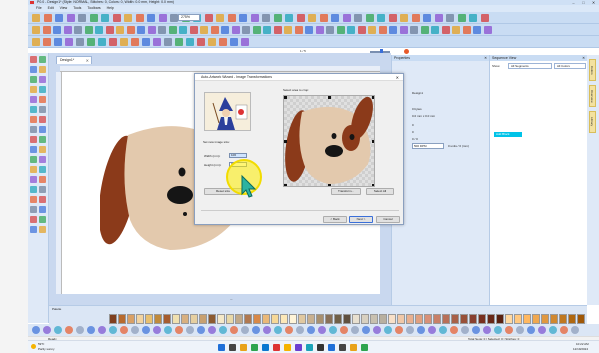 The height and width of the screenshot is (353, 599). I want to click on segments-filter-select: All Segments, so click(530, 66).